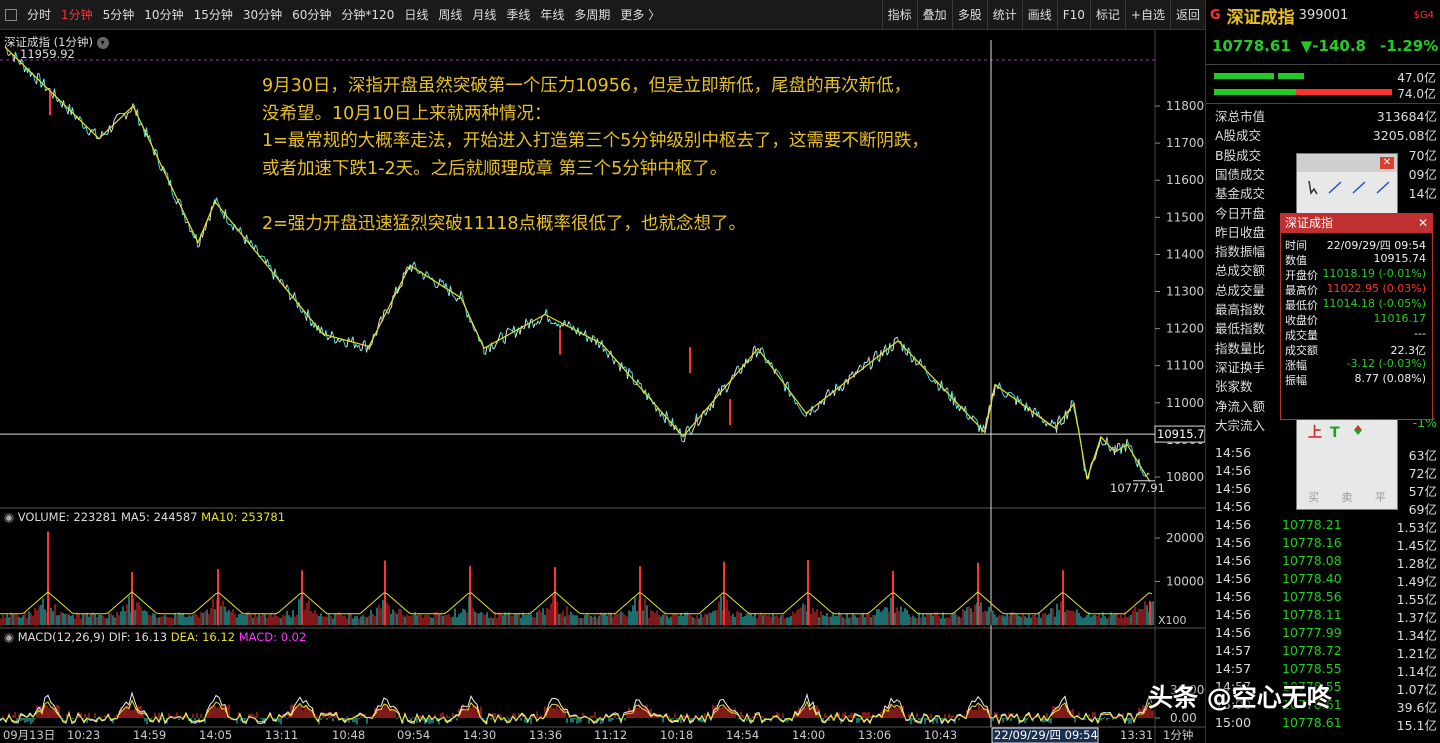 This screenshot has width=1440, height=743. What do you see at coordinates (552, 14) in the screenshot?
I see `period-tab: 年线` at bounding box center [552, 14].